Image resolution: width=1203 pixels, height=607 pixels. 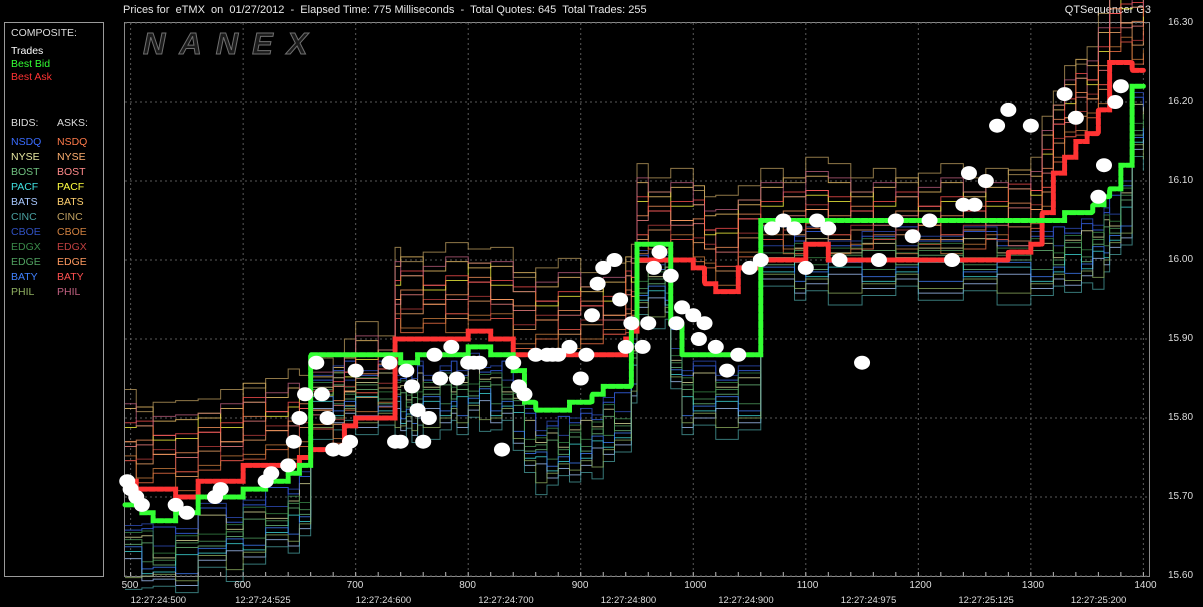 I want to click on x-seq-tick-label: 1100, so click(x=807, y=585).